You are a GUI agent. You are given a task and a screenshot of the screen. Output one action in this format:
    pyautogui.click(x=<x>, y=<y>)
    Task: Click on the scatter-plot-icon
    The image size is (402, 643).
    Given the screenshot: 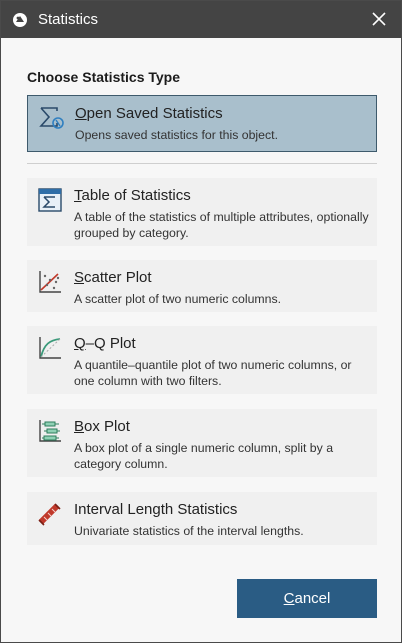 What is the action you would take?
    pyautogui.click(x=50, y=282)
    